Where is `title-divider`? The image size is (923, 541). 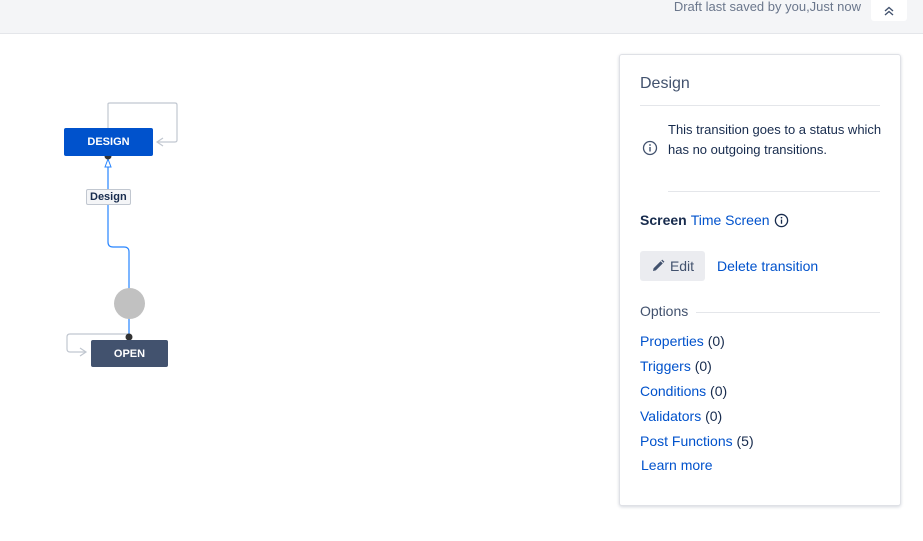 title-divider is located at coordinates (760, 105).